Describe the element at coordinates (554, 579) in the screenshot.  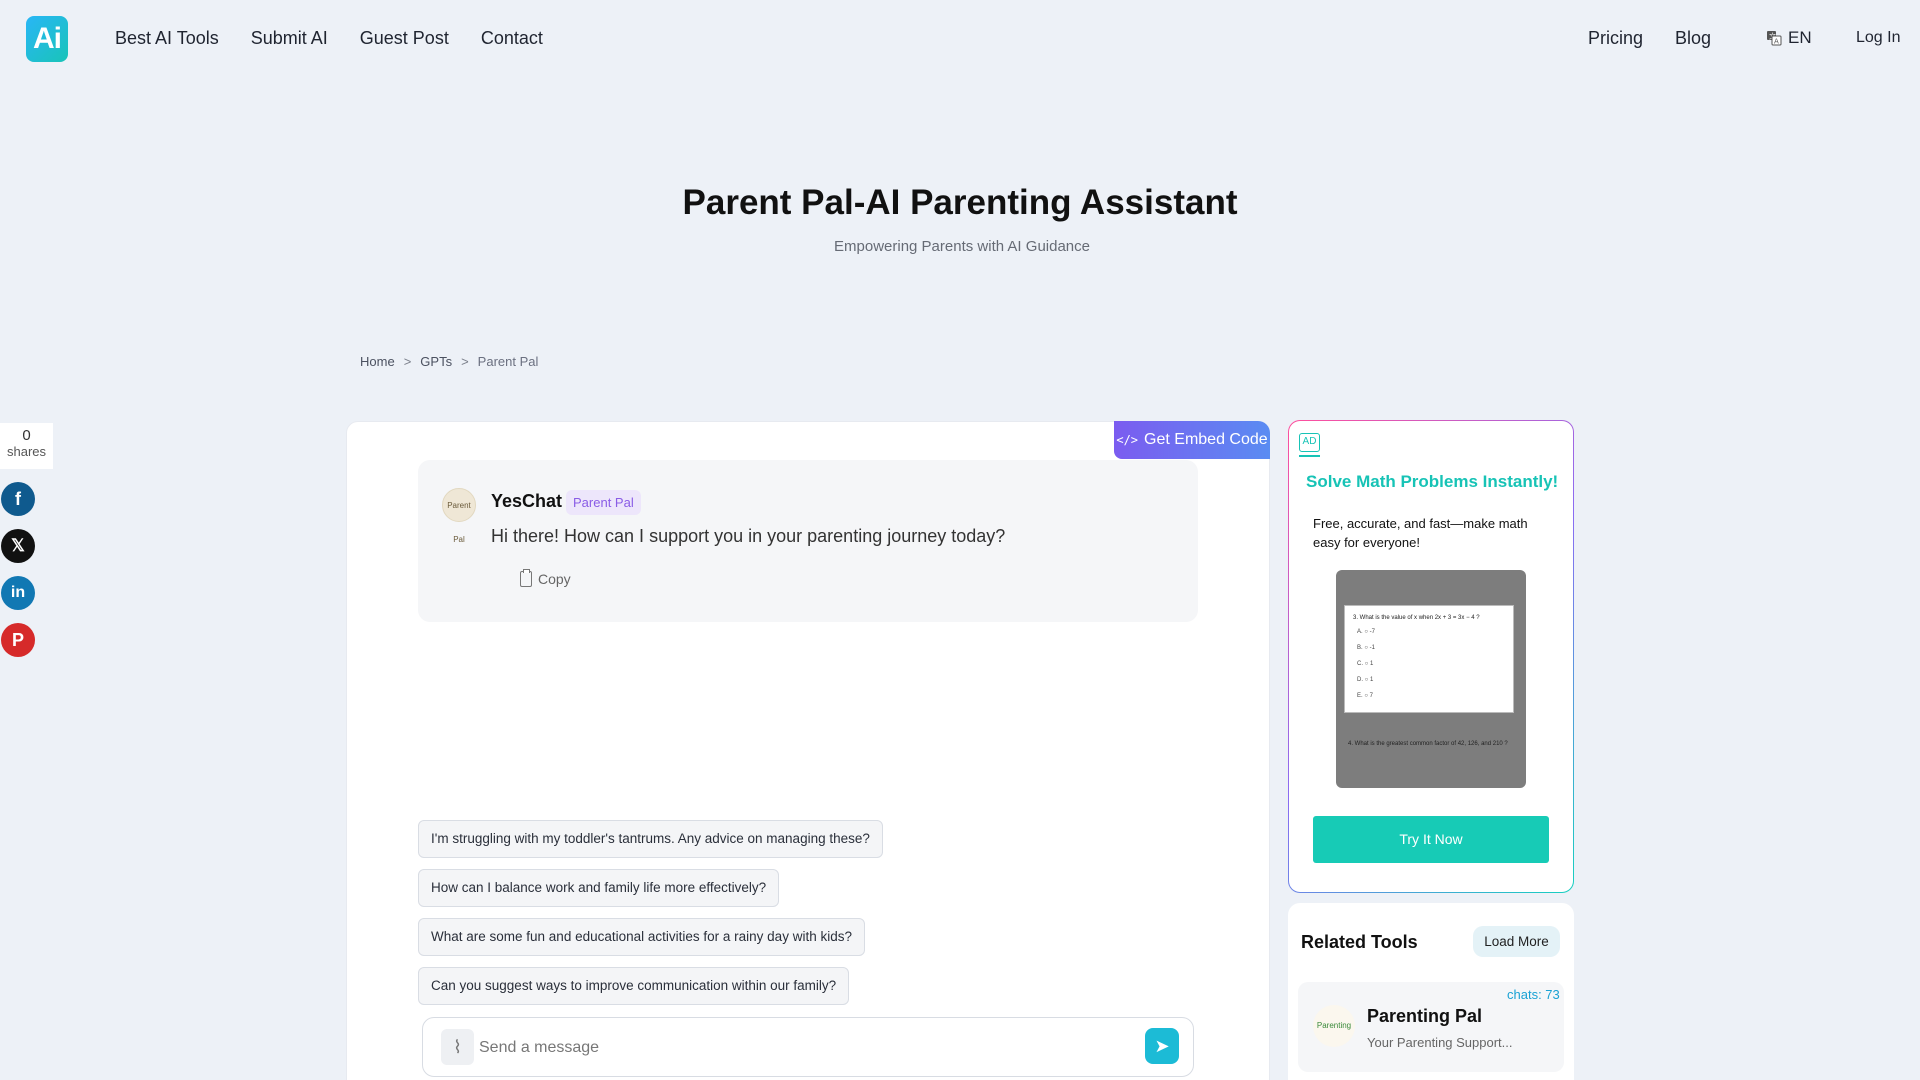
I see `copy-label: Copy` at that location.